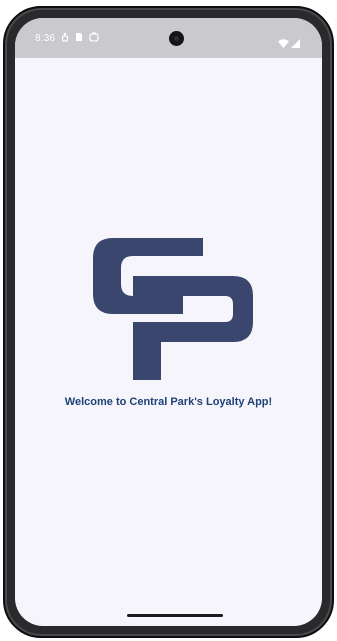 The image size is (337, 641). Describe the element at coordinates (94, 39) in the screenshot. I see `sync-icon` at that location.